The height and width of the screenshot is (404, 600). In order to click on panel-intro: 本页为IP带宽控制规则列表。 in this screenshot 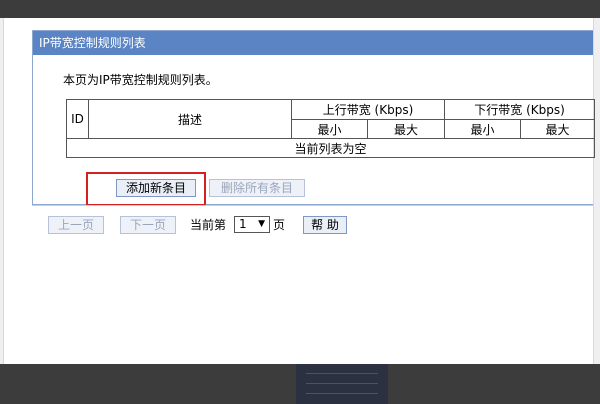, I will do `click(140, 80)`.